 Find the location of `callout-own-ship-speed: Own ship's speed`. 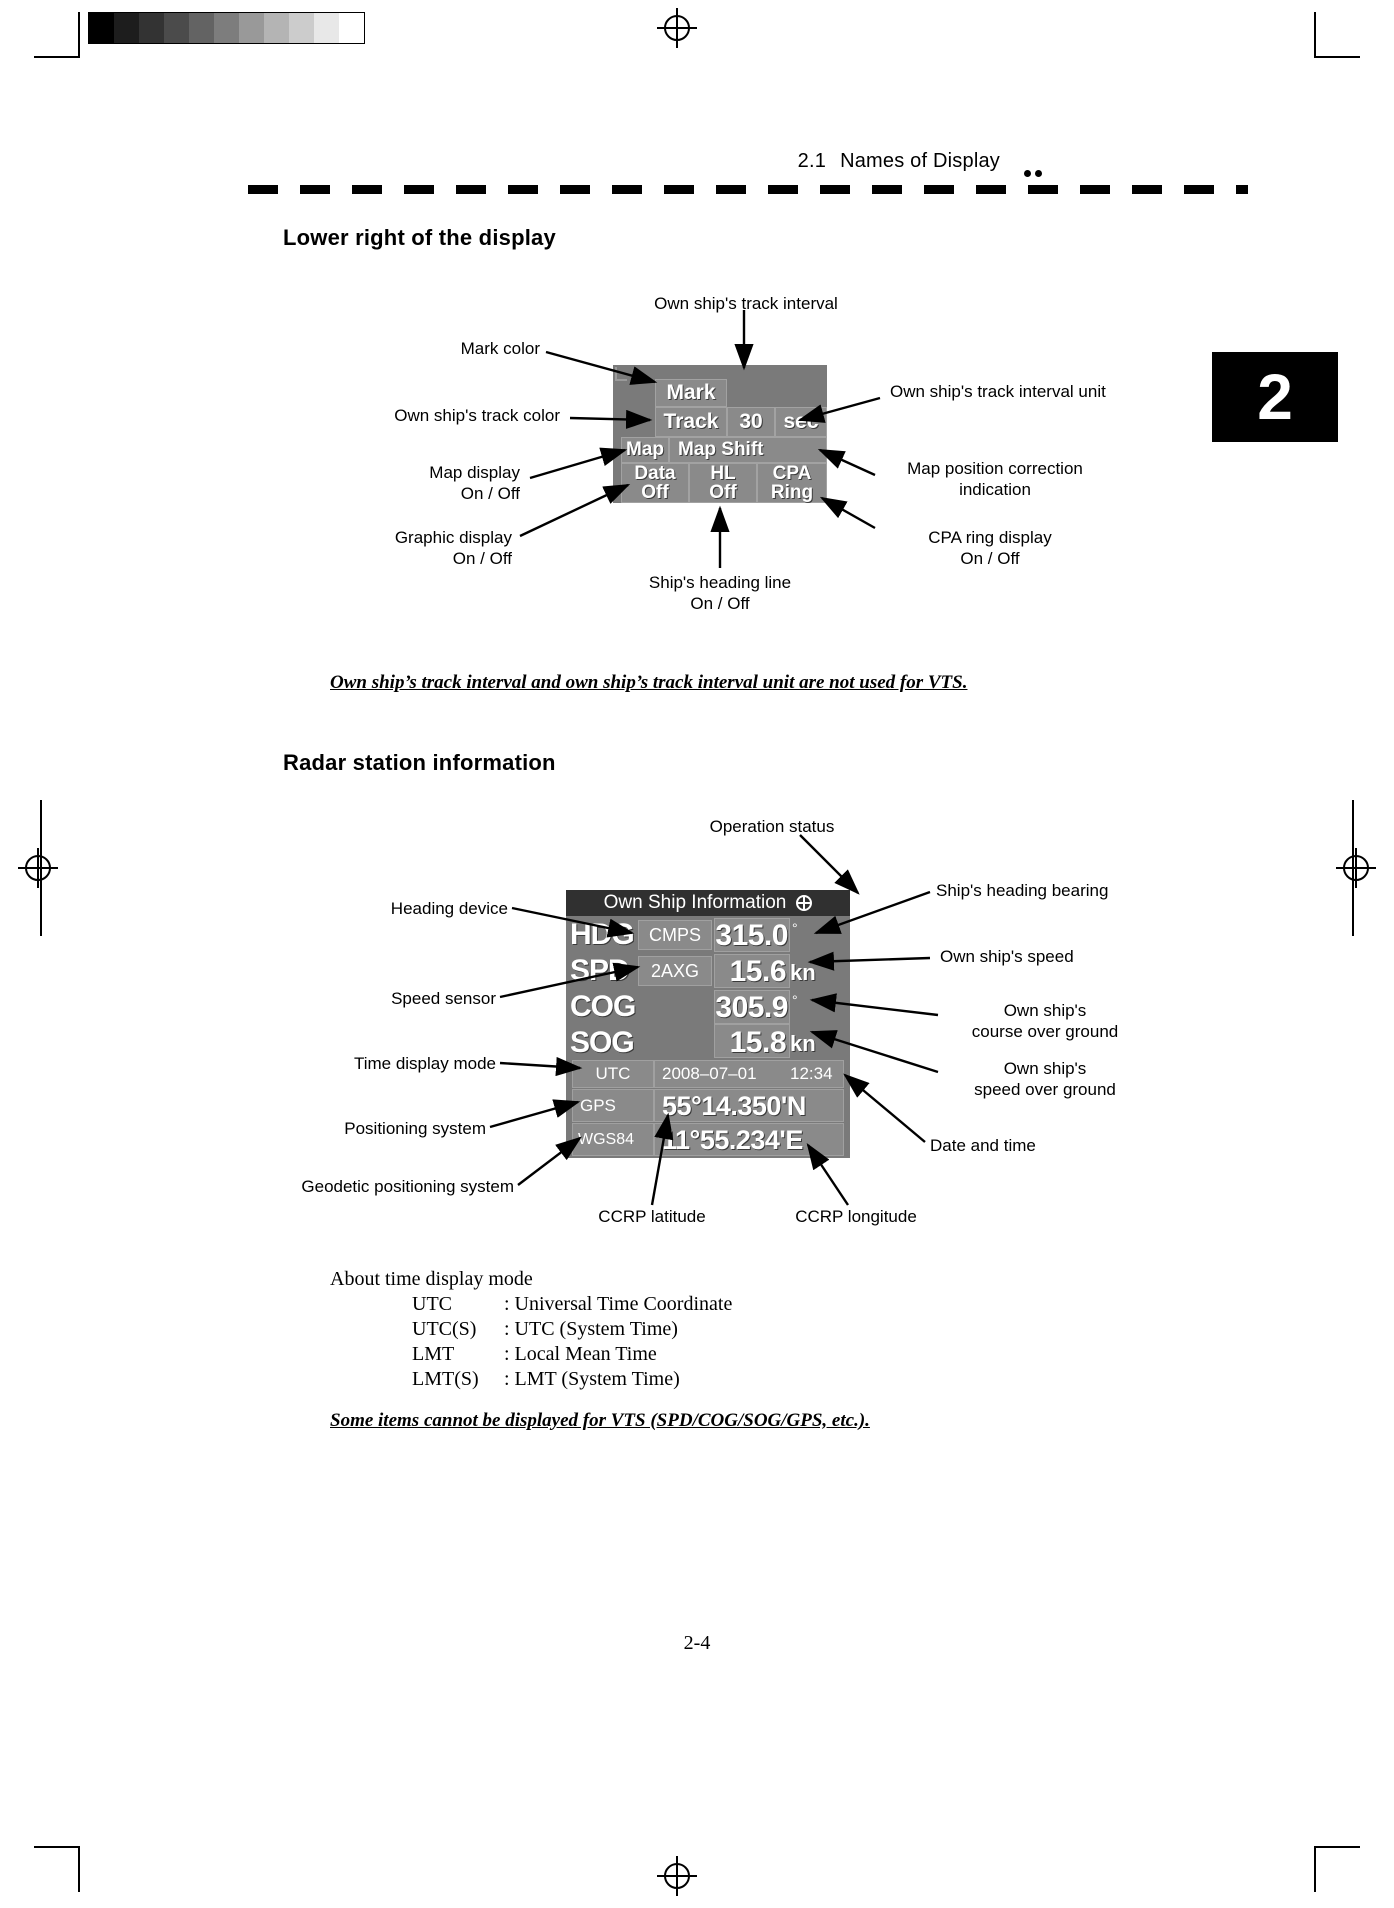

callout-own-ship-speed: Own ship's speed is located at coordinates (1007, 956).